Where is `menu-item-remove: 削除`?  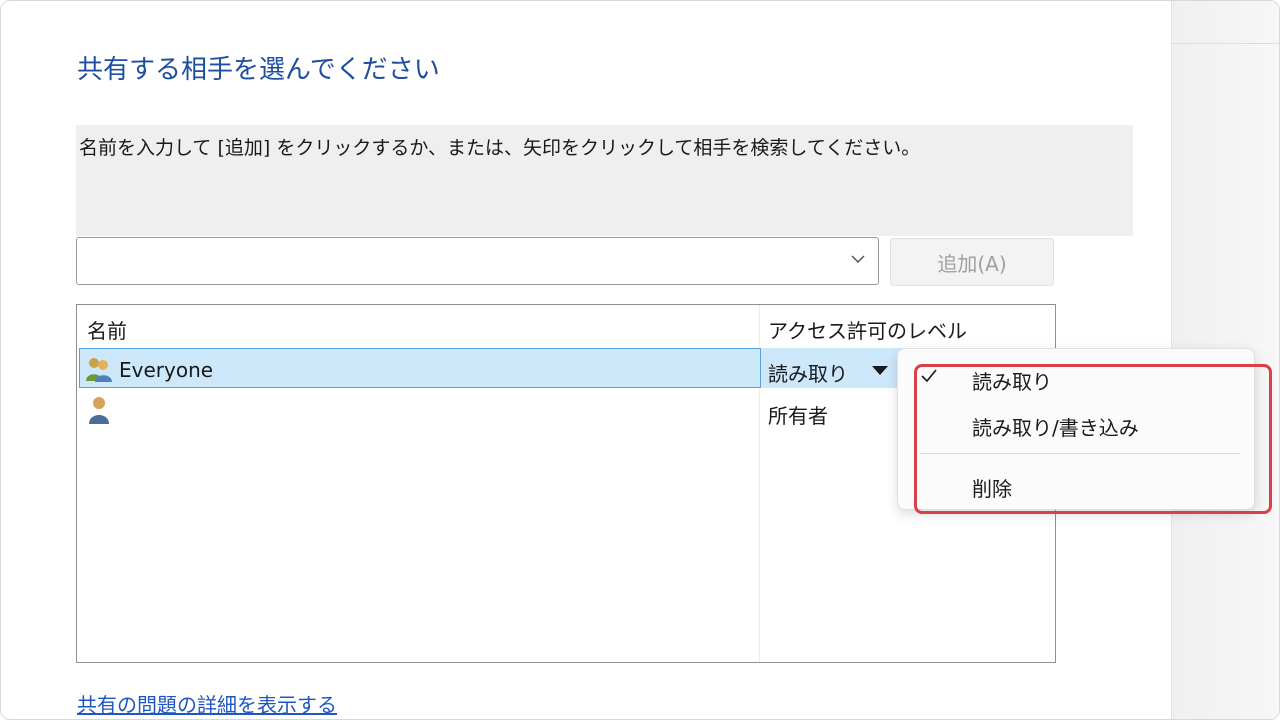 menu-item-remove: 削除 is located at coordinates (992, 487).